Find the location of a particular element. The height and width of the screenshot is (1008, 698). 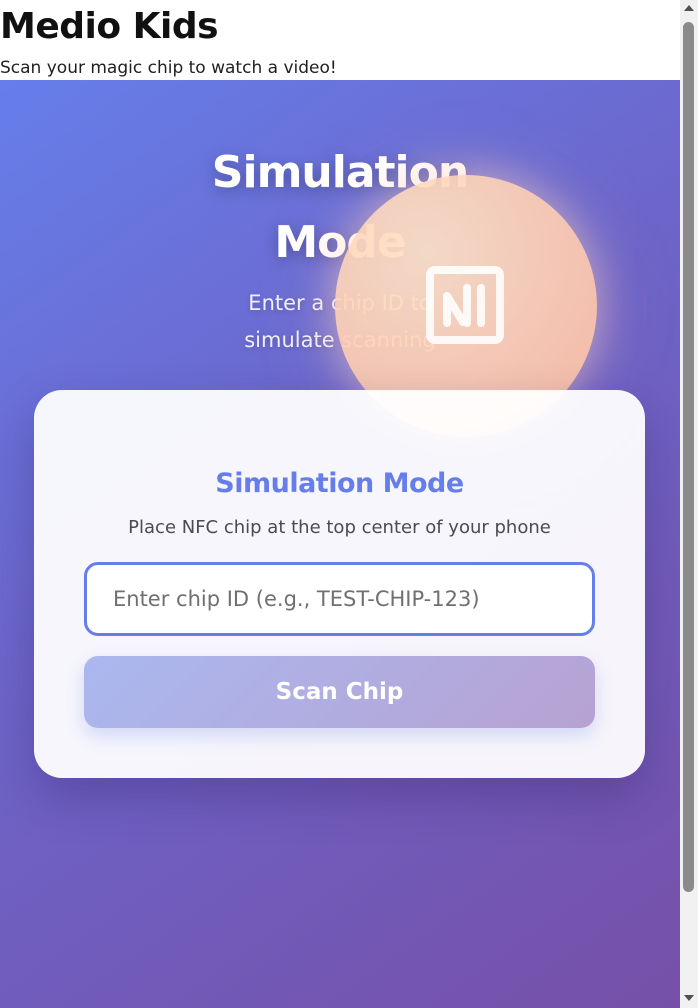

scroll-down-arrow-icon is located at coordinates (689, 998).